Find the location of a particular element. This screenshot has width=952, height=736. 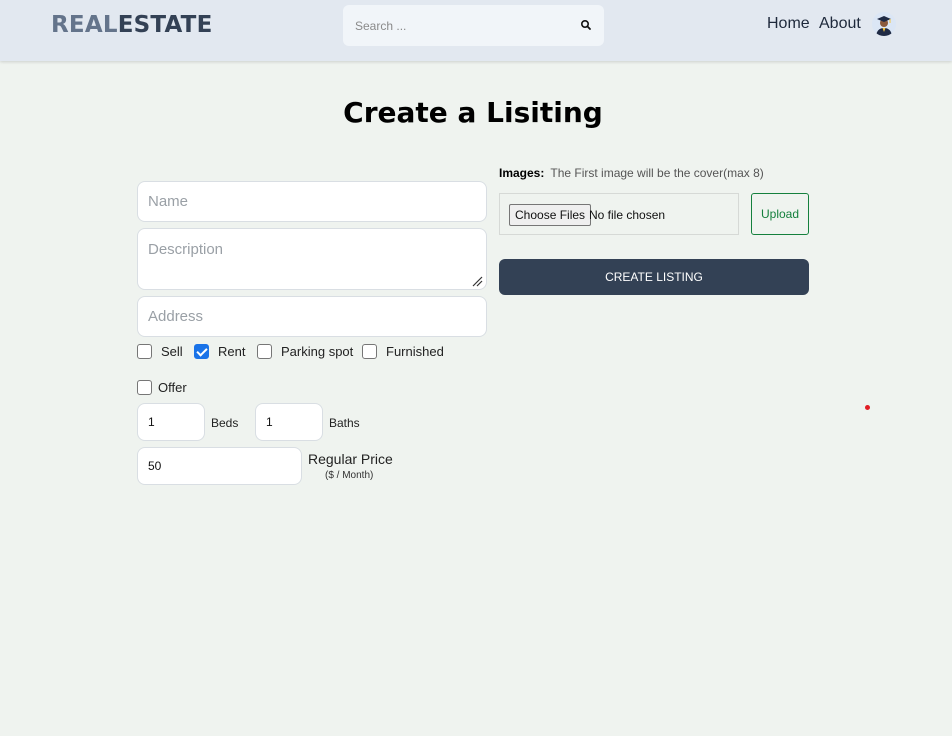

address-input is located at coordinates (312, 316).